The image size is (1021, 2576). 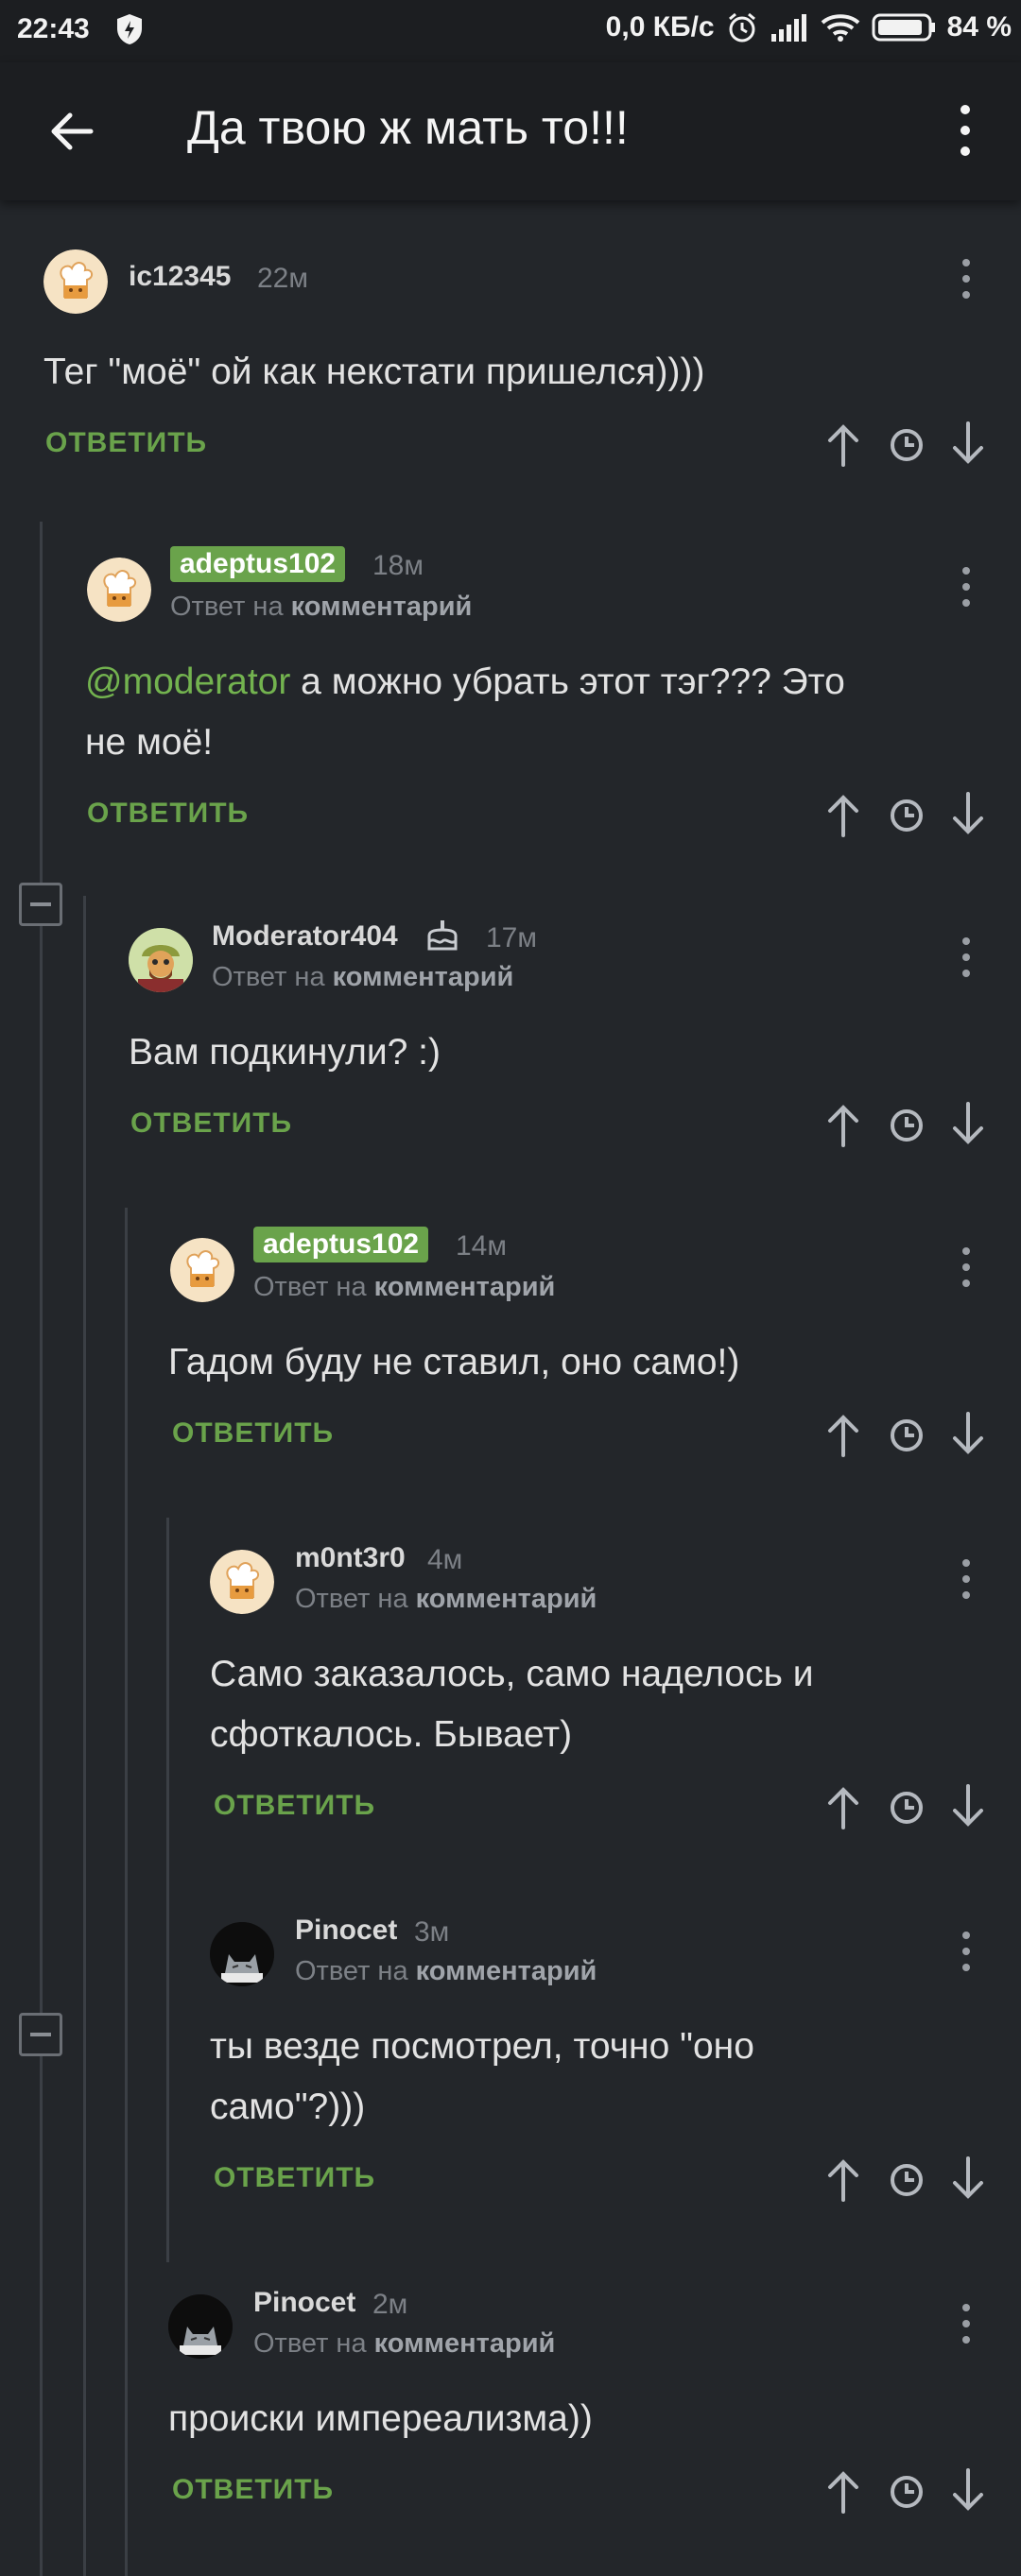 What do you see at coordinates (72, 131) in the screenshot?
I see `back-arrow-icon` at bounding box center [72, 131].